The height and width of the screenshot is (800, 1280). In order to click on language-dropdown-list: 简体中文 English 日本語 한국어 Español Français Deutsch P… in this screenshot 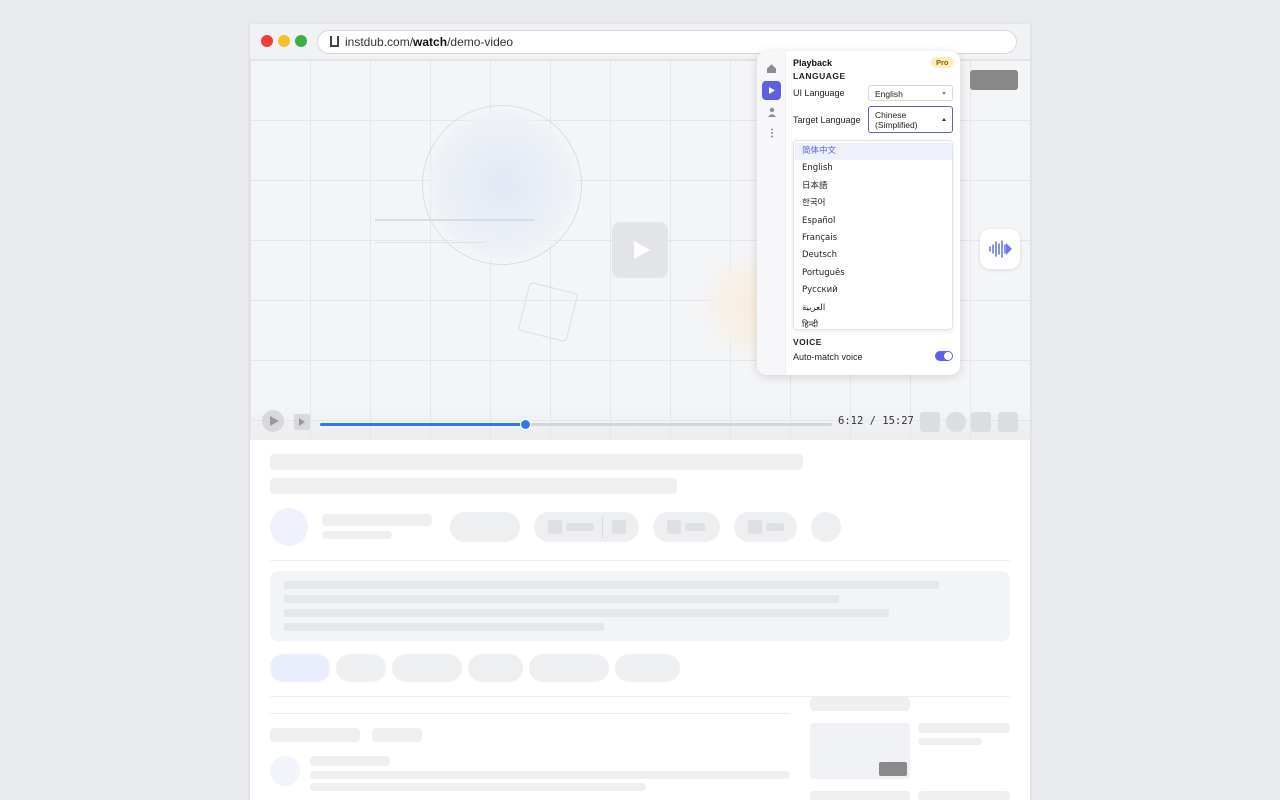, I will do `click(873, 235)`.